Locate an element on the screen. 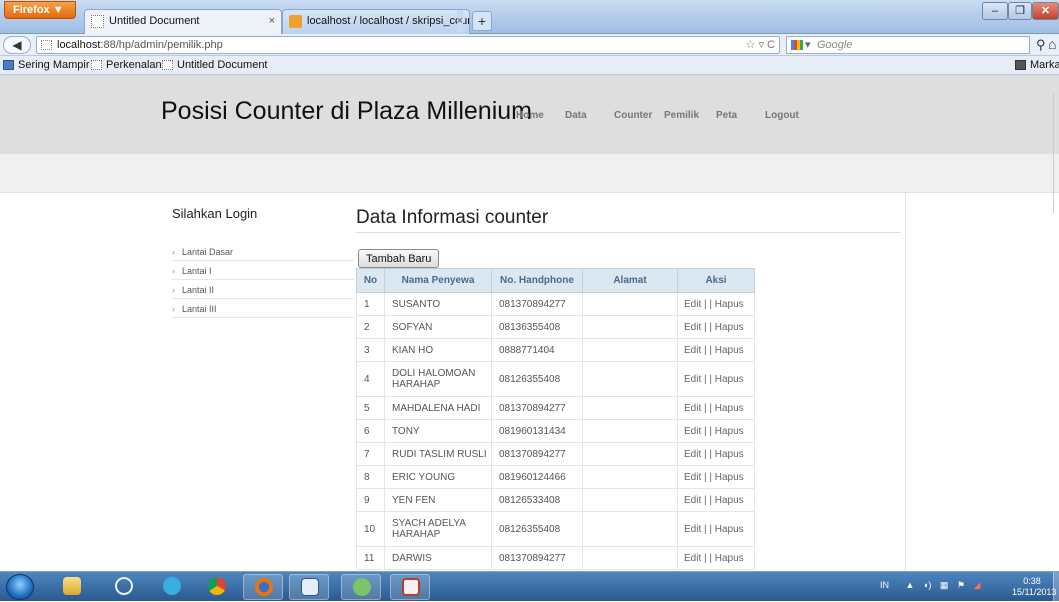  flag-icon: ⚑ is located at coordinates (961, 585).